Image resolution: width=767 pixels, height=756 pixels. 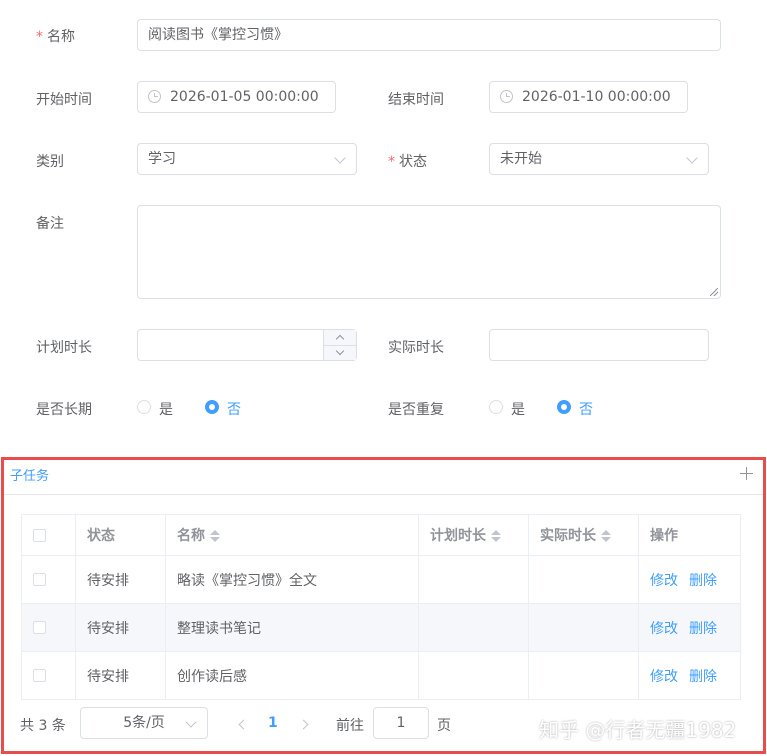 I want to click on current-page: 1, so click(x=273, y=723).